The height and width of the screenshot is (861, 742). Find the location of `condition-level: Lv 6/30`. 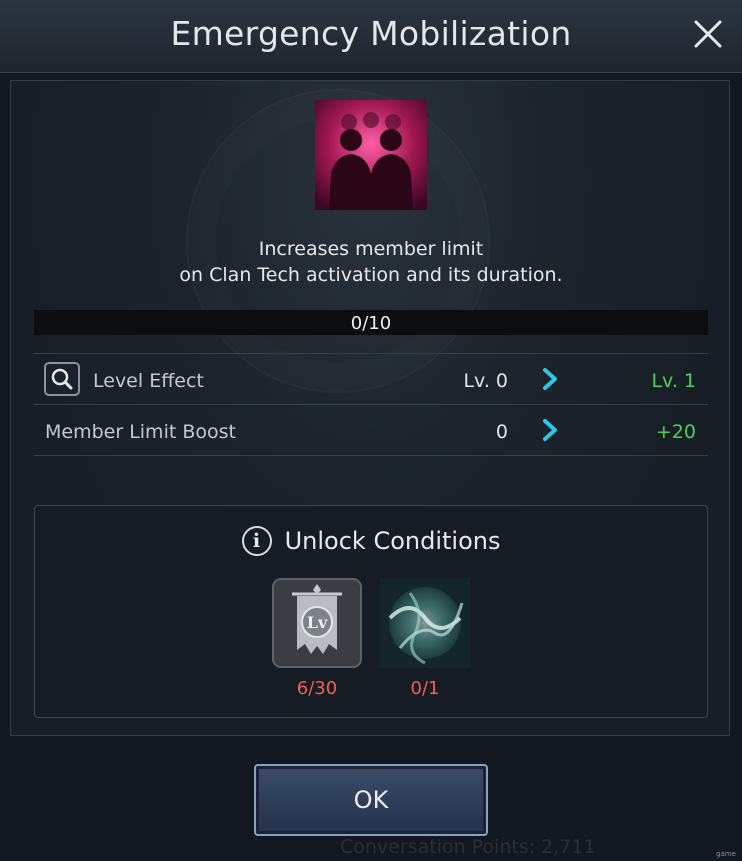

condition-level: Lv 6/30 is located at coordinates (317, 638).